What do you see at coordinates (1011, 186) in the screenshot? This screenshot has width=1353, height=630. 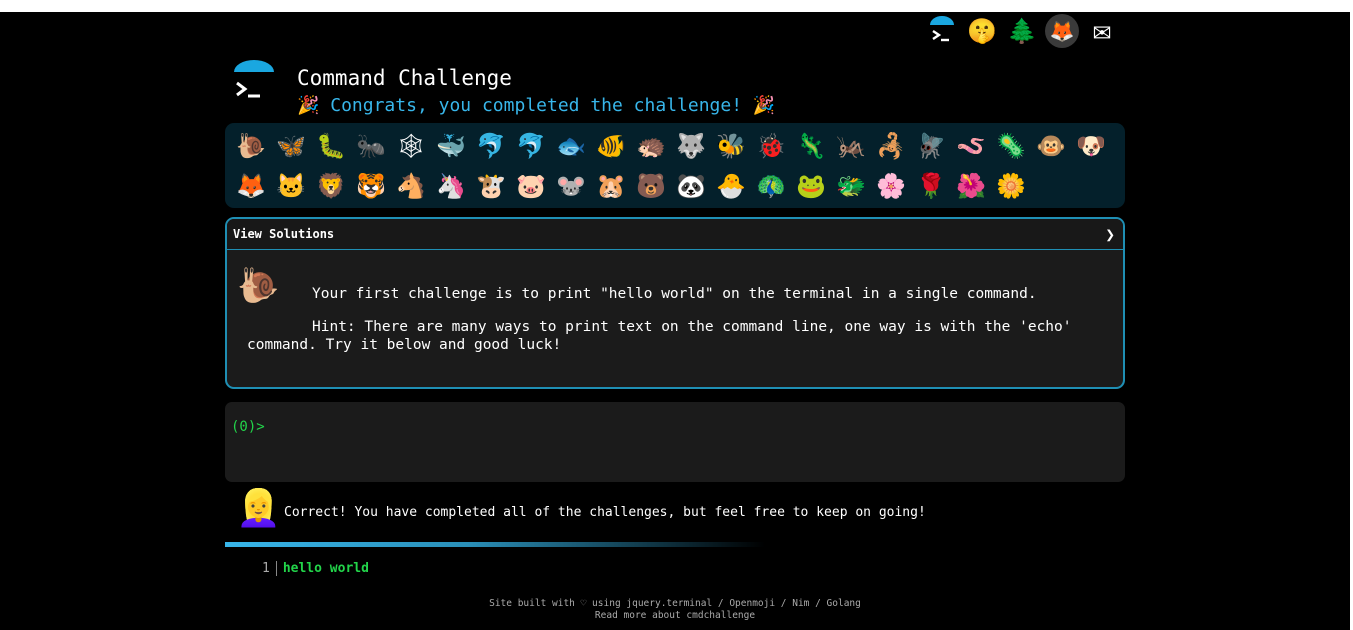 I see `challenge-emoji-icon: 🌼` at bounding box center [1011, 186].